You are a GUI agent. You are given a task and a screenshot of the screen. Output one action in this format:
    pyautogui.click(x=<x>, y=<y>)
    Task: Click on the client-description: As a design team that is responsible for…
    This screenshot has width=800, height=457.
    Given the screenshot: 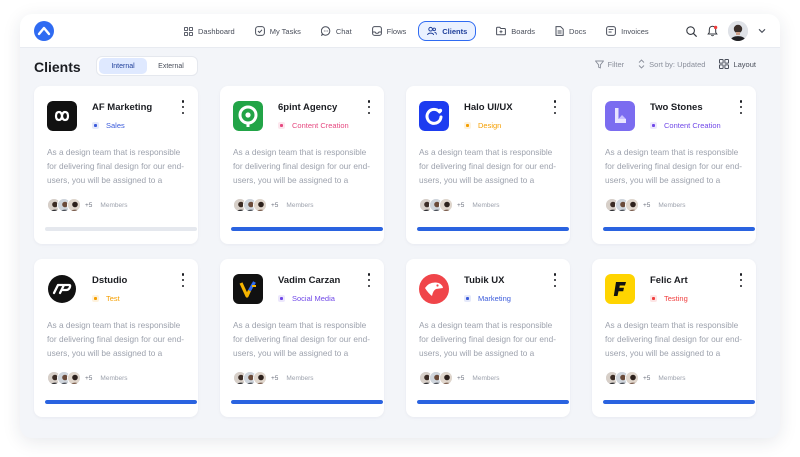 What is the action you would take?
    pyautogui.click(x=673, y=166)
    